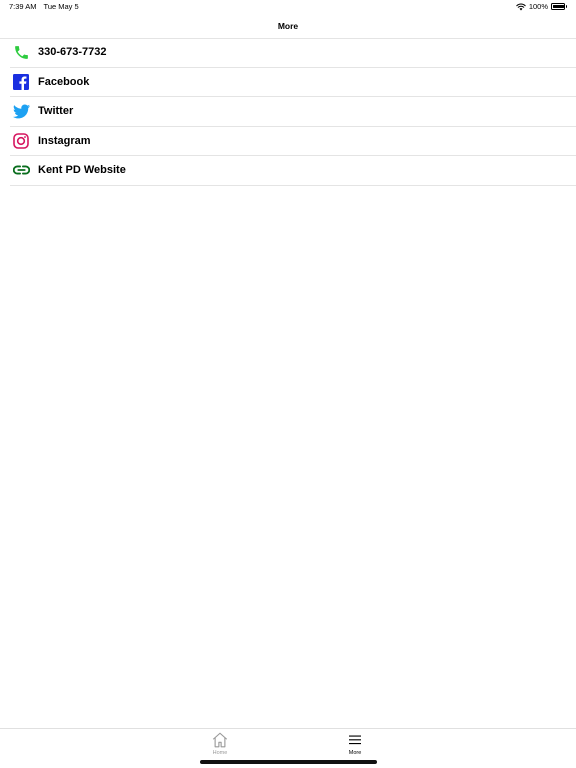  I want to click on tab-more: More, so click(355, 743).